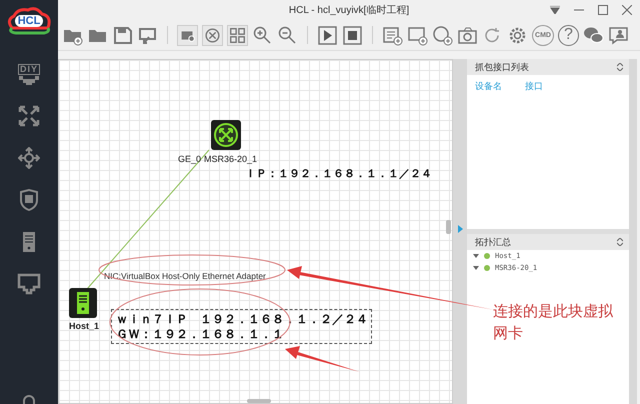 The height and width of the screenshot is (404, 640). I want to click on arrows-out-icon, so click(29, 116).